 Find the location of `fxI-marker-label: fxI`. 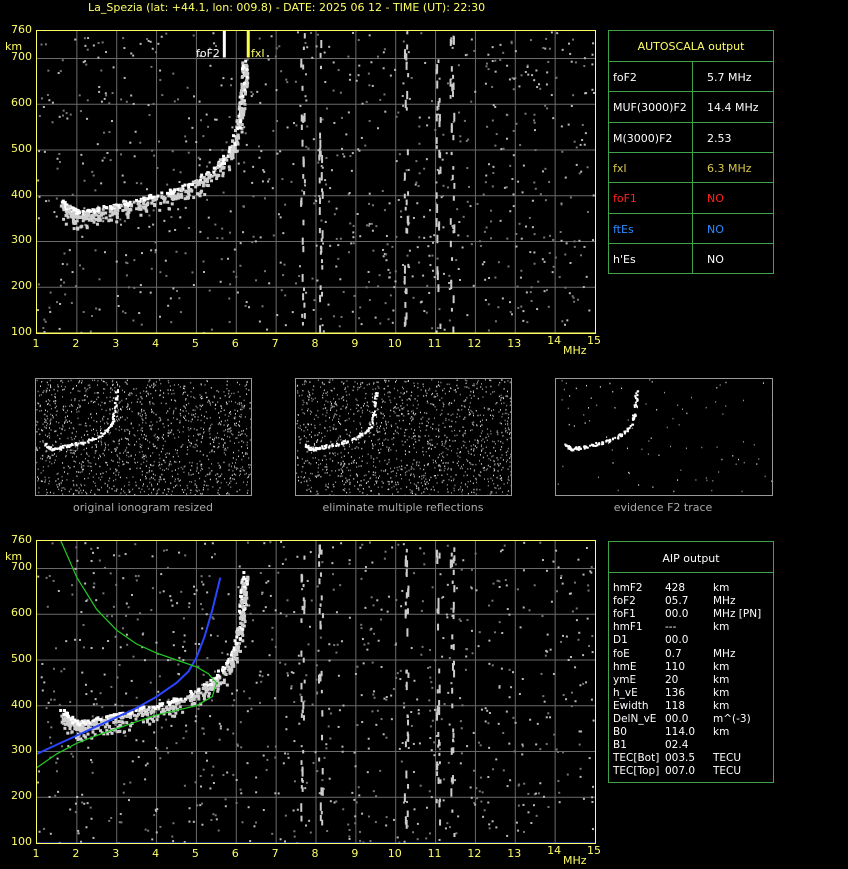

fxI-marker-label: fxI is located at coordinates (258, 53).